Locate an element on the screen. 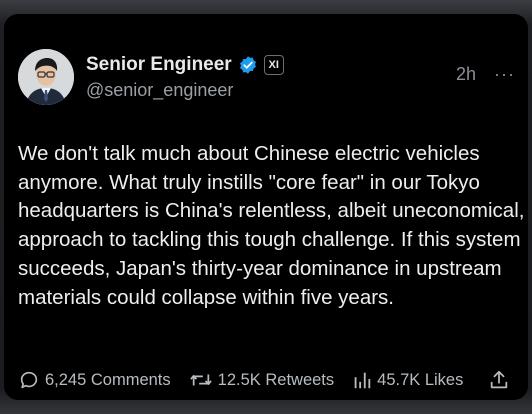 The height and width of the screenshot is (414, 532). verified-check-icon is located at coordinates (248, 65).